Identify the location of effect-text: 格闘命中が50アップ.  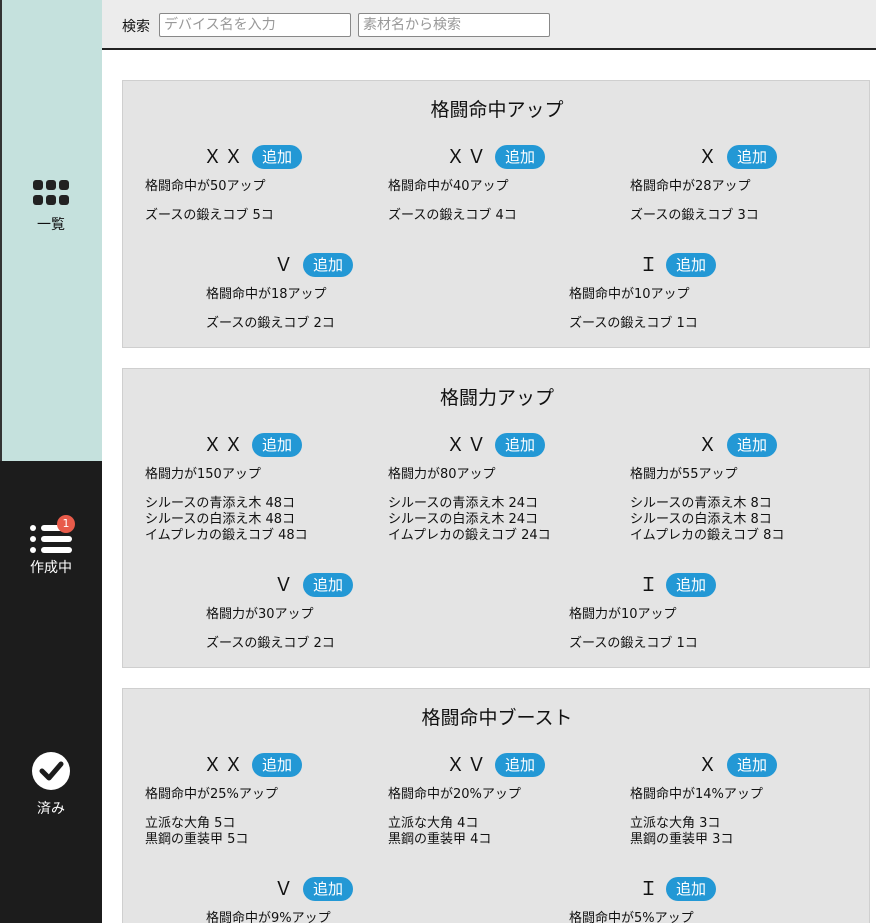
(205, 186).